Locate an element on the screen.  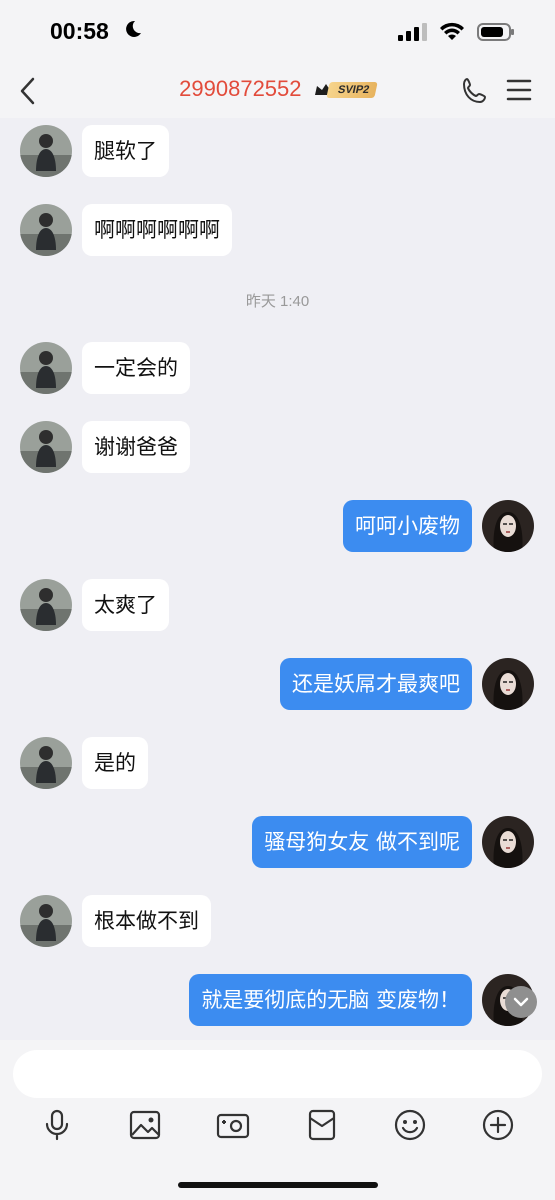
message-bubble-received: 太爽了 is located at coordinates (125, 605).